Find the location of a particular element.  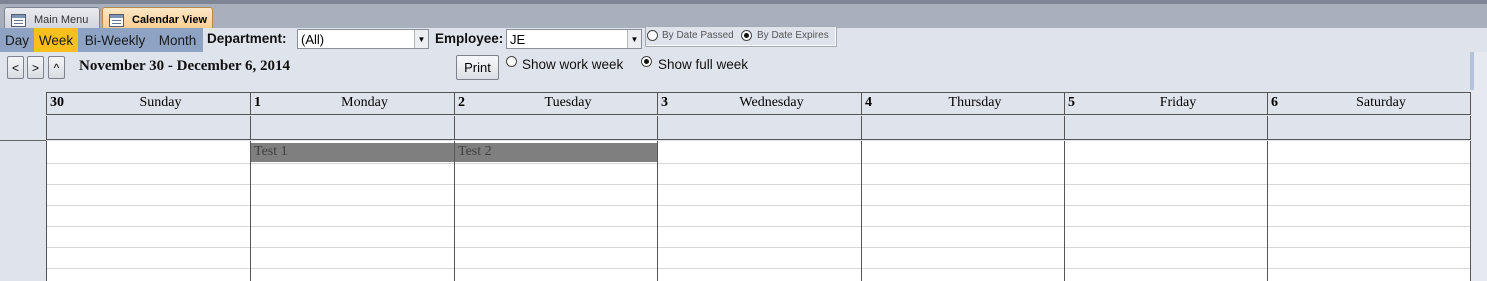

day-header-wednesday: 3 Wednesday is located at coordinates (759, 103).